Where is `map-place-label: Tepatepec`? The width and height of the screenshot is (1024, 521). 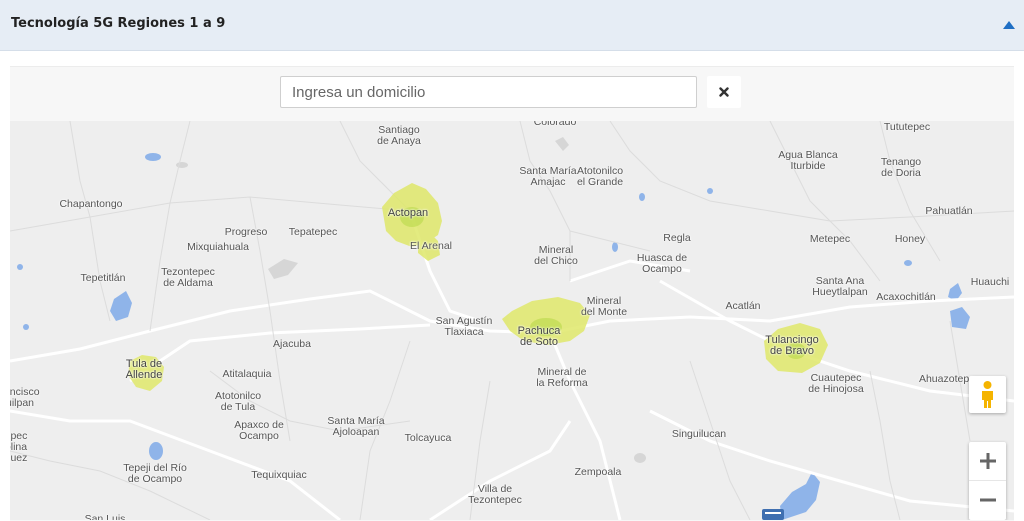 map-place-label: Tepatepec is located at coordinates (313, 232).